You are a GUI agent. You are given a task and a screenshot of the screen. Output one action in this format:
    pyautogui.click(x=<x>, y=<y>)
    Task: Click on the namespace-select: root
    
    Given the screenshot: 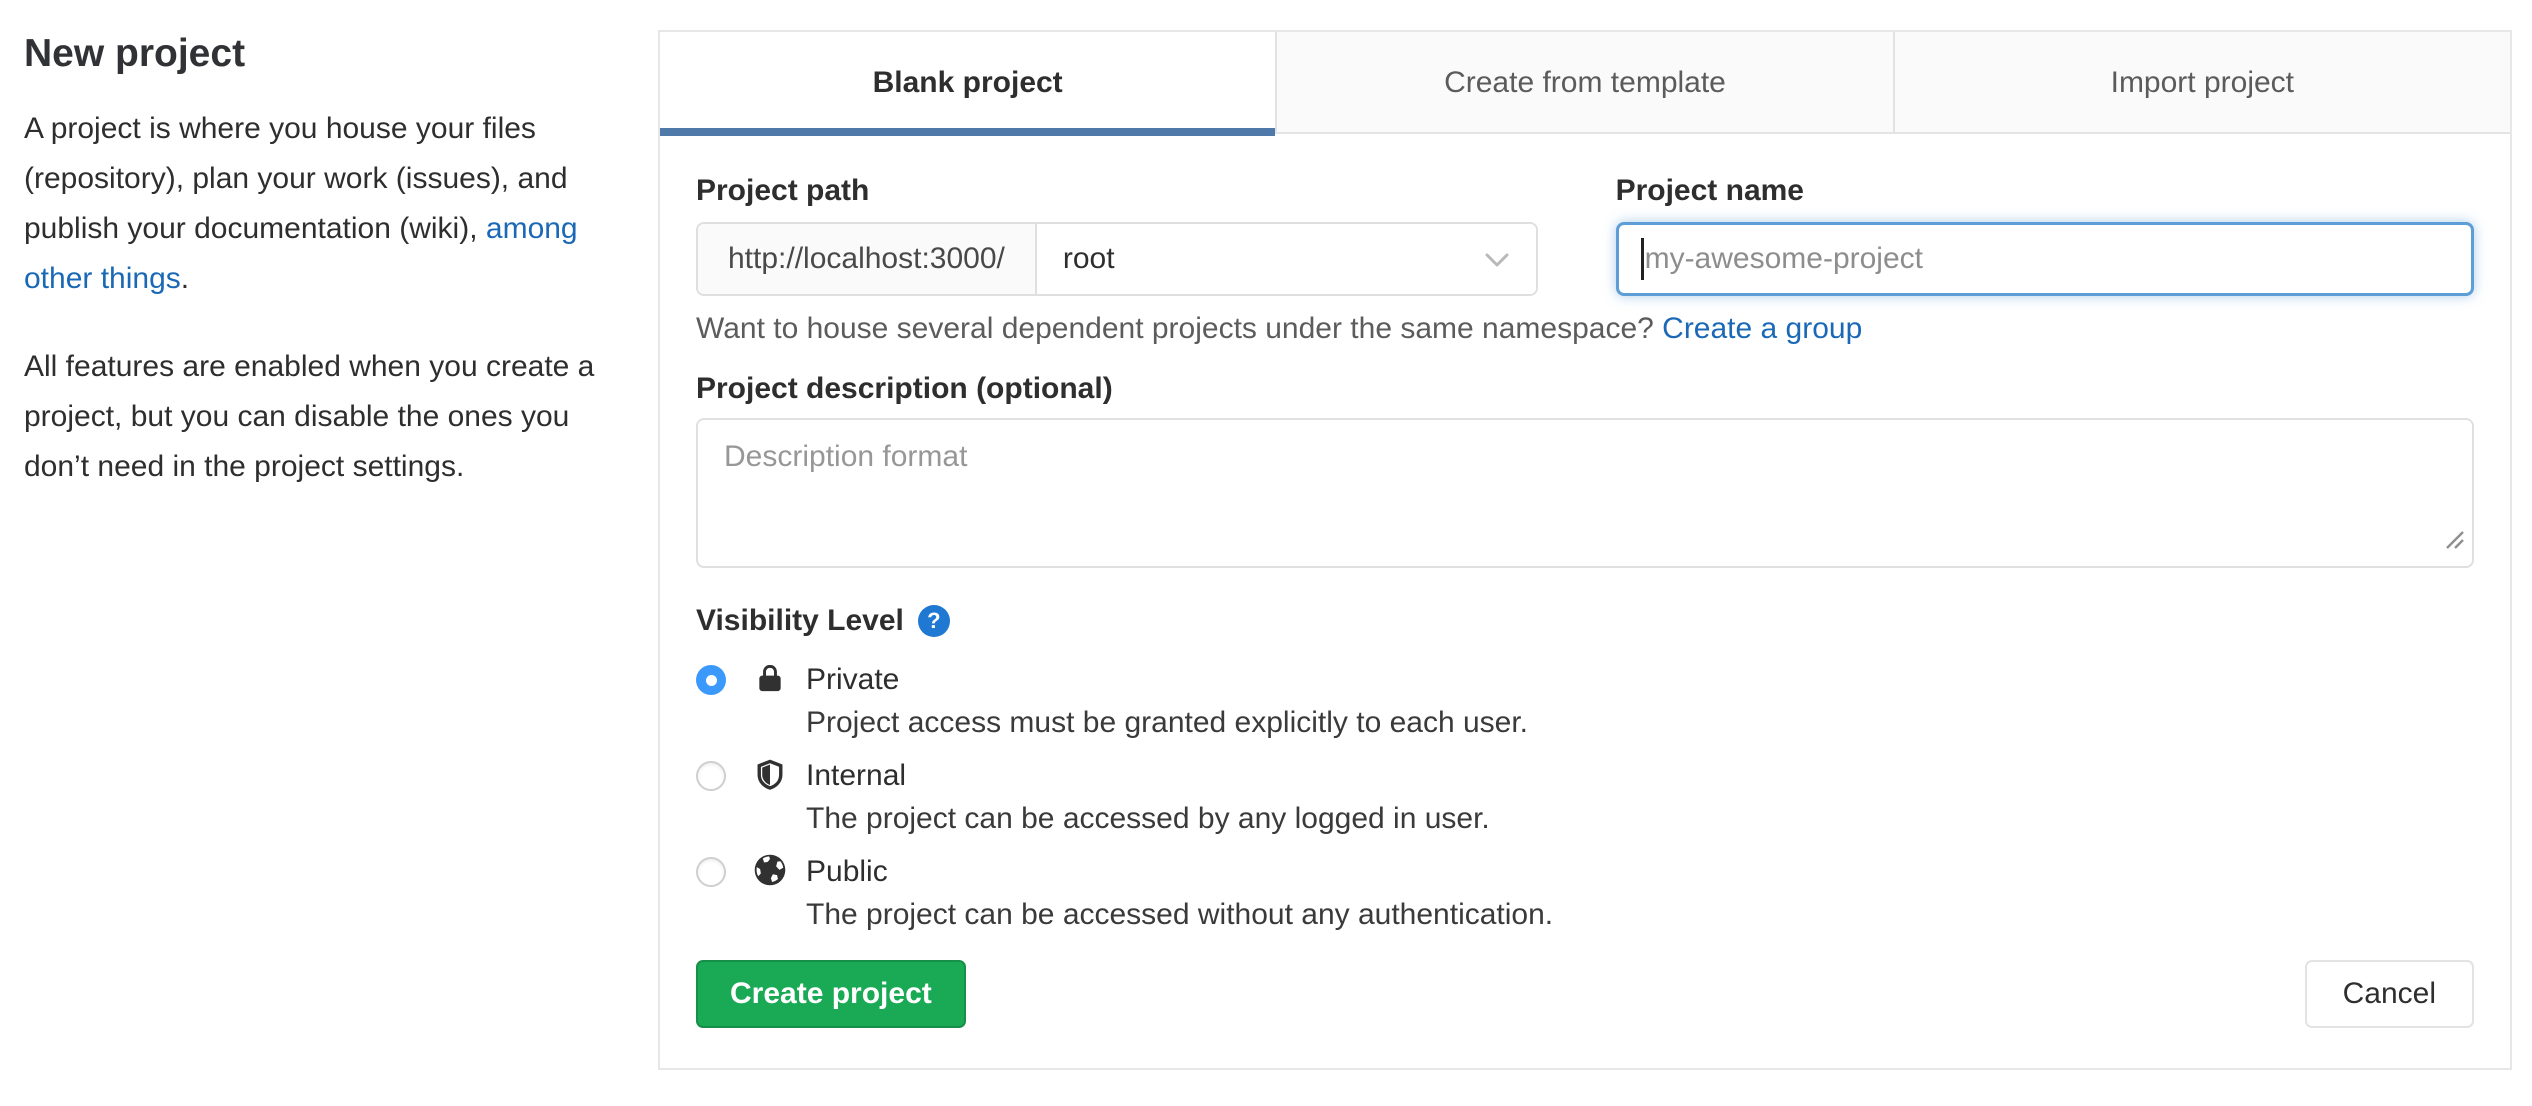 What is the action you would take?
    pyautogui.click(x=1286, y=259)
    